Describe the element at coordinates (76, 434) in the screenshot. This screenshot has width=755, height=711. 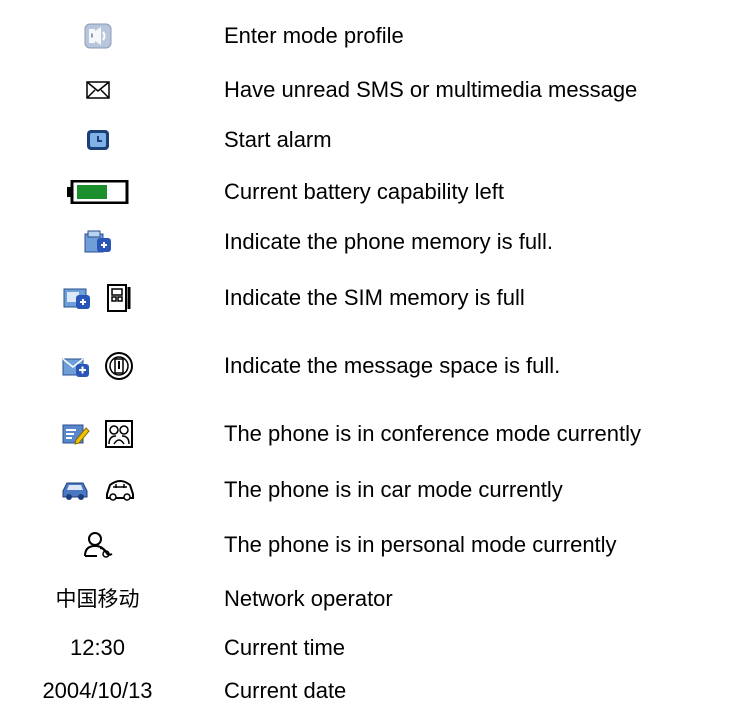
I see `conference-mode-icon` at that location.